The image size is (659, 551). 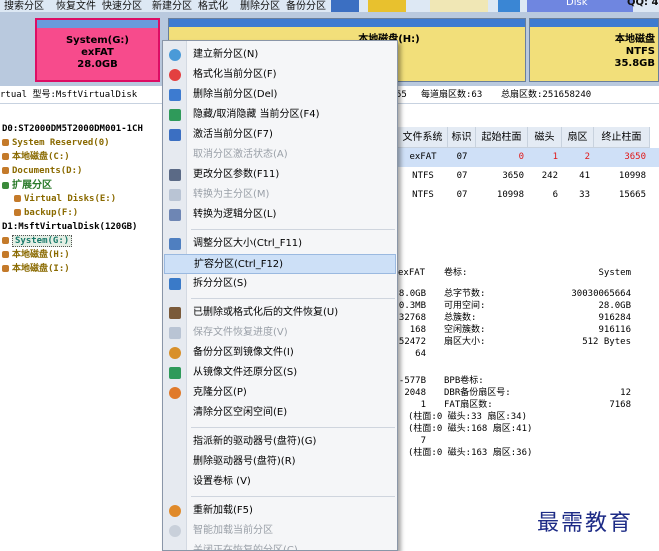 I want to click on to-logical-icon, so click(x=175, y=215).